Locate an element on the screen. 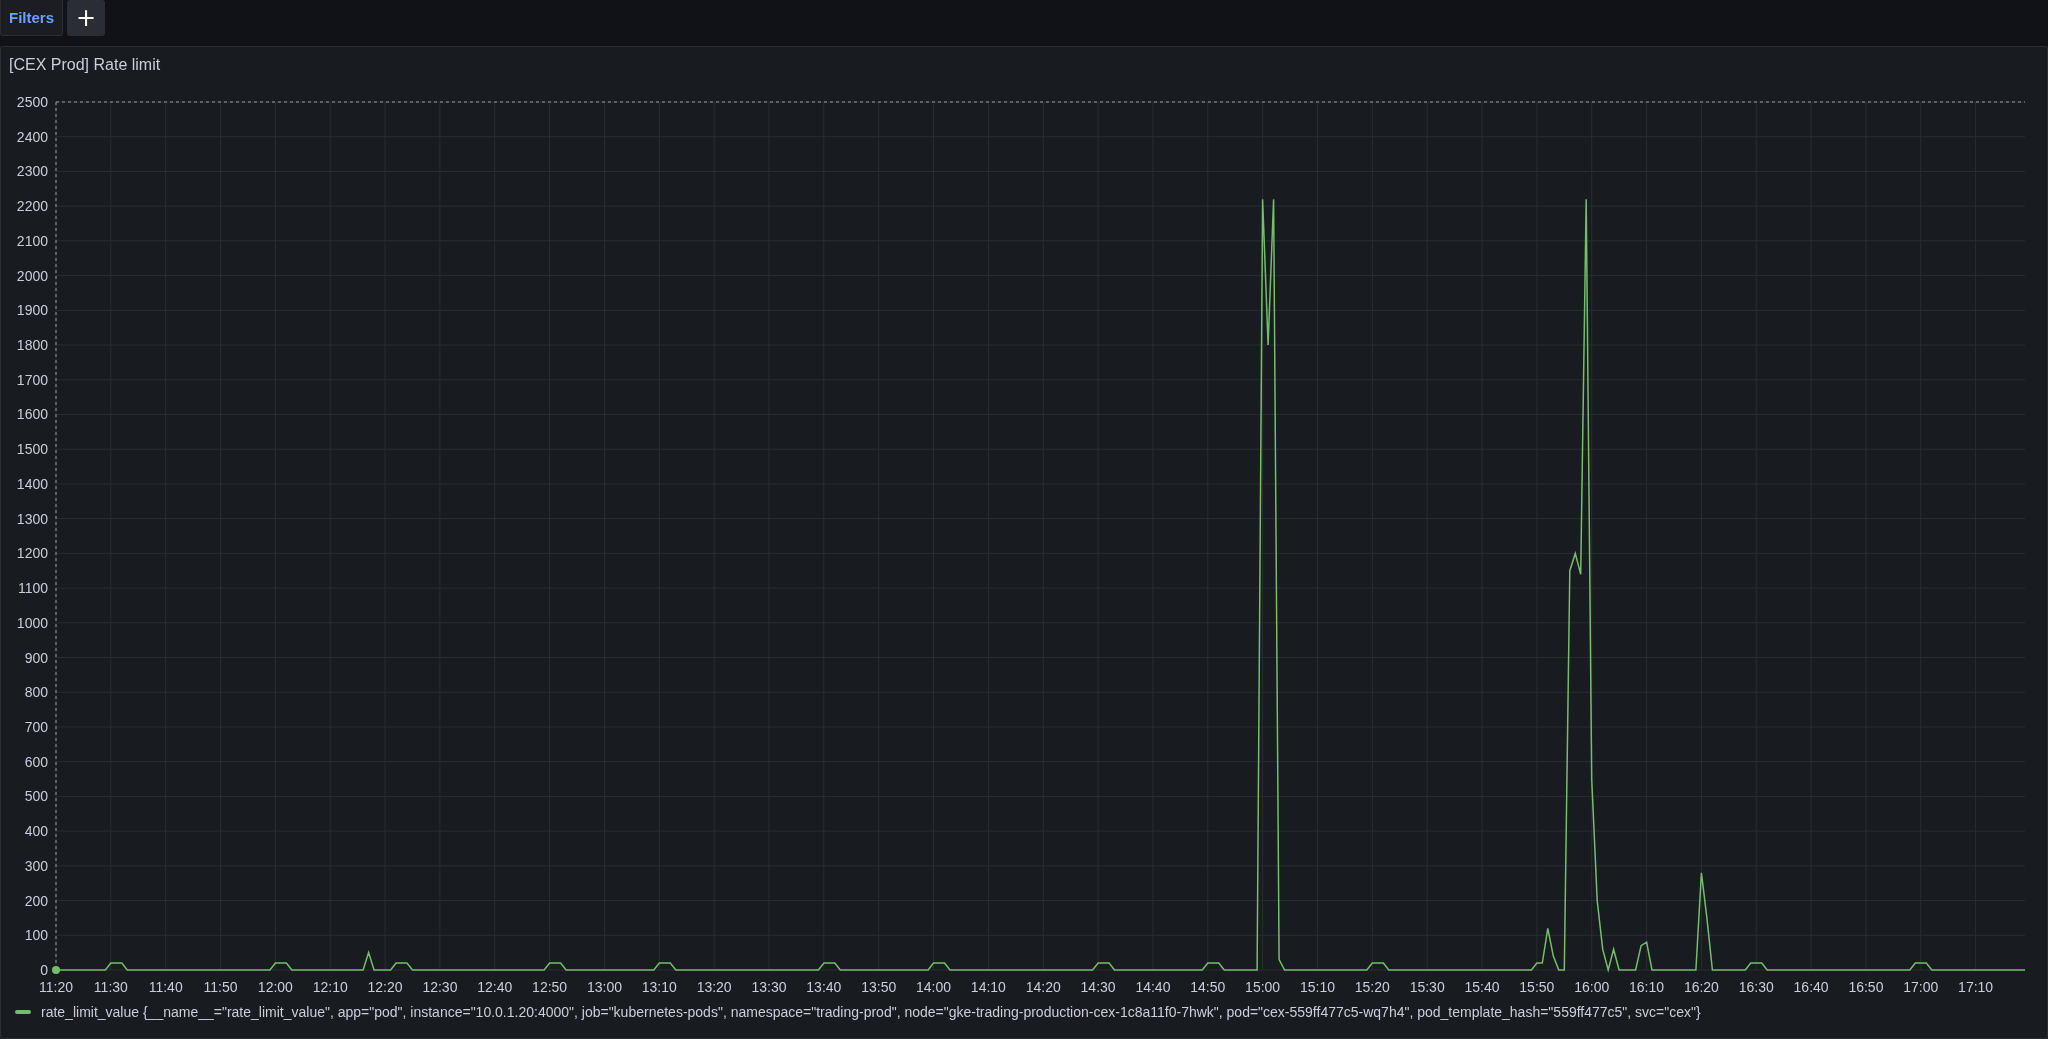 Image resolution: width=2048 pixels, height=1039 pixels. axis-tick-label: 800 is located at coordinates (36, 692).